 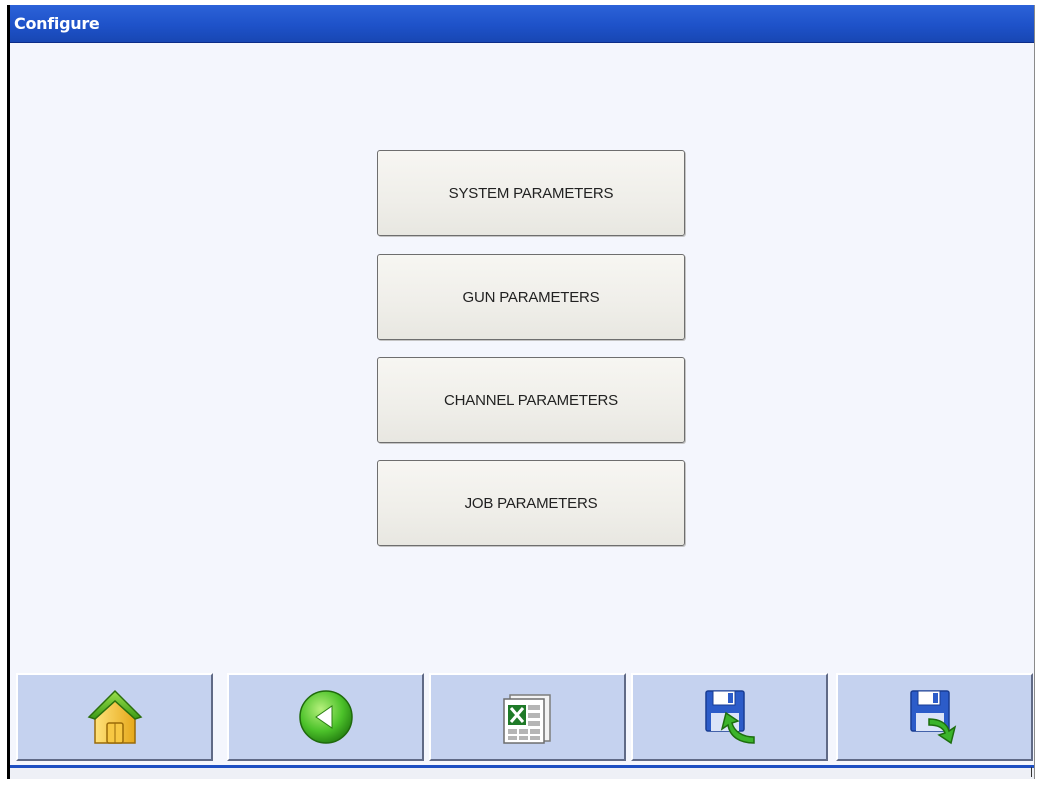 I want to click on title-bar: Configure, so click(x=522, y=24).